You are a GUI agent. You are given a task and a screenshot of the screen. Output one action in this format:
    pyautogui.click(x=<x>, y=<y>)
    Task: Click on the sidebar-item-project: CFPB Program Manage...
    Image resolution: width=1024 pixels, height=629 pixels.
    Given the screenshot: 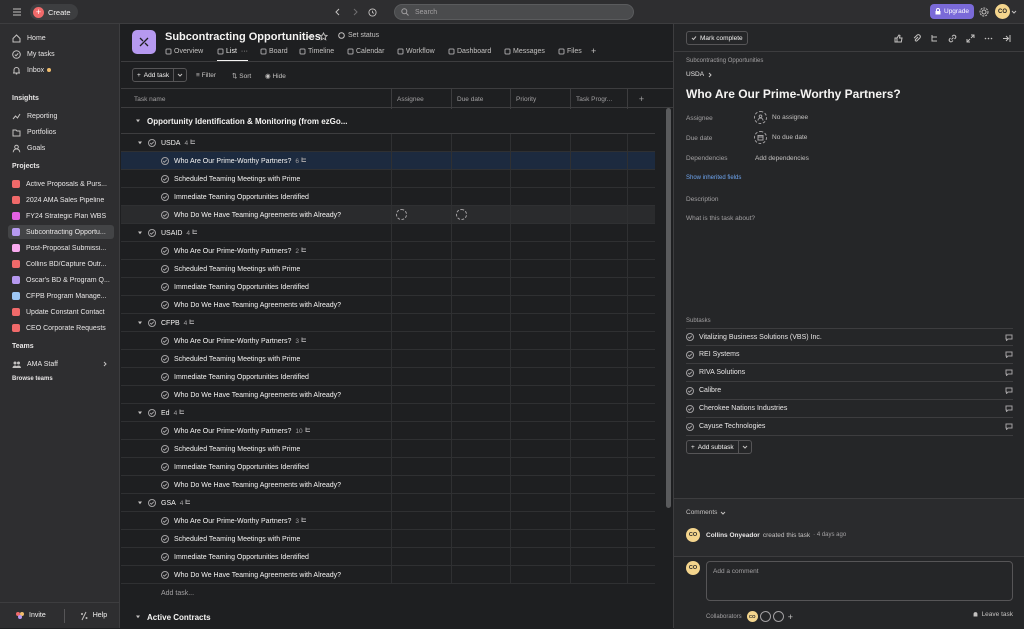 What is the action you would take?
    pyautogui.click(x=61, y=296)
    